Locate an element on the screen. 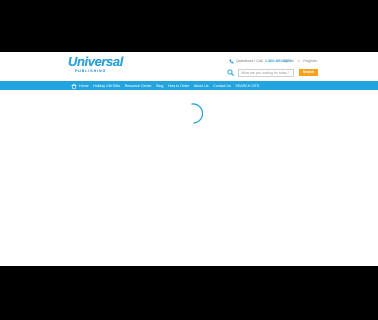  nav-item-search-site: SEARCH SITE is located at coordinates (249, 85).